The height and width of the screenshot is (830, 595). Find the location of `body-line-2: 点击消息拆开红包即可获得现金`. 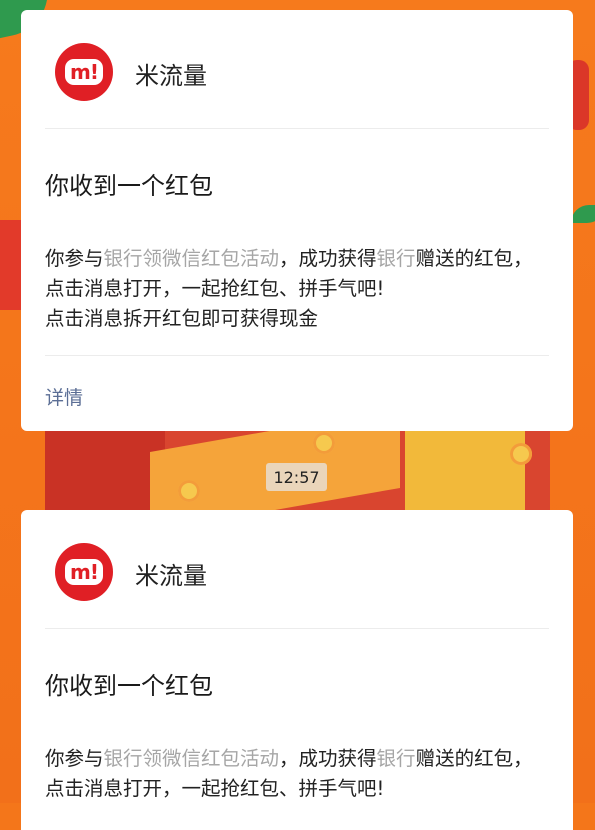

body-line-2: 点击消息拆开红包即可获得现金 is located at coordinates (182, 318).